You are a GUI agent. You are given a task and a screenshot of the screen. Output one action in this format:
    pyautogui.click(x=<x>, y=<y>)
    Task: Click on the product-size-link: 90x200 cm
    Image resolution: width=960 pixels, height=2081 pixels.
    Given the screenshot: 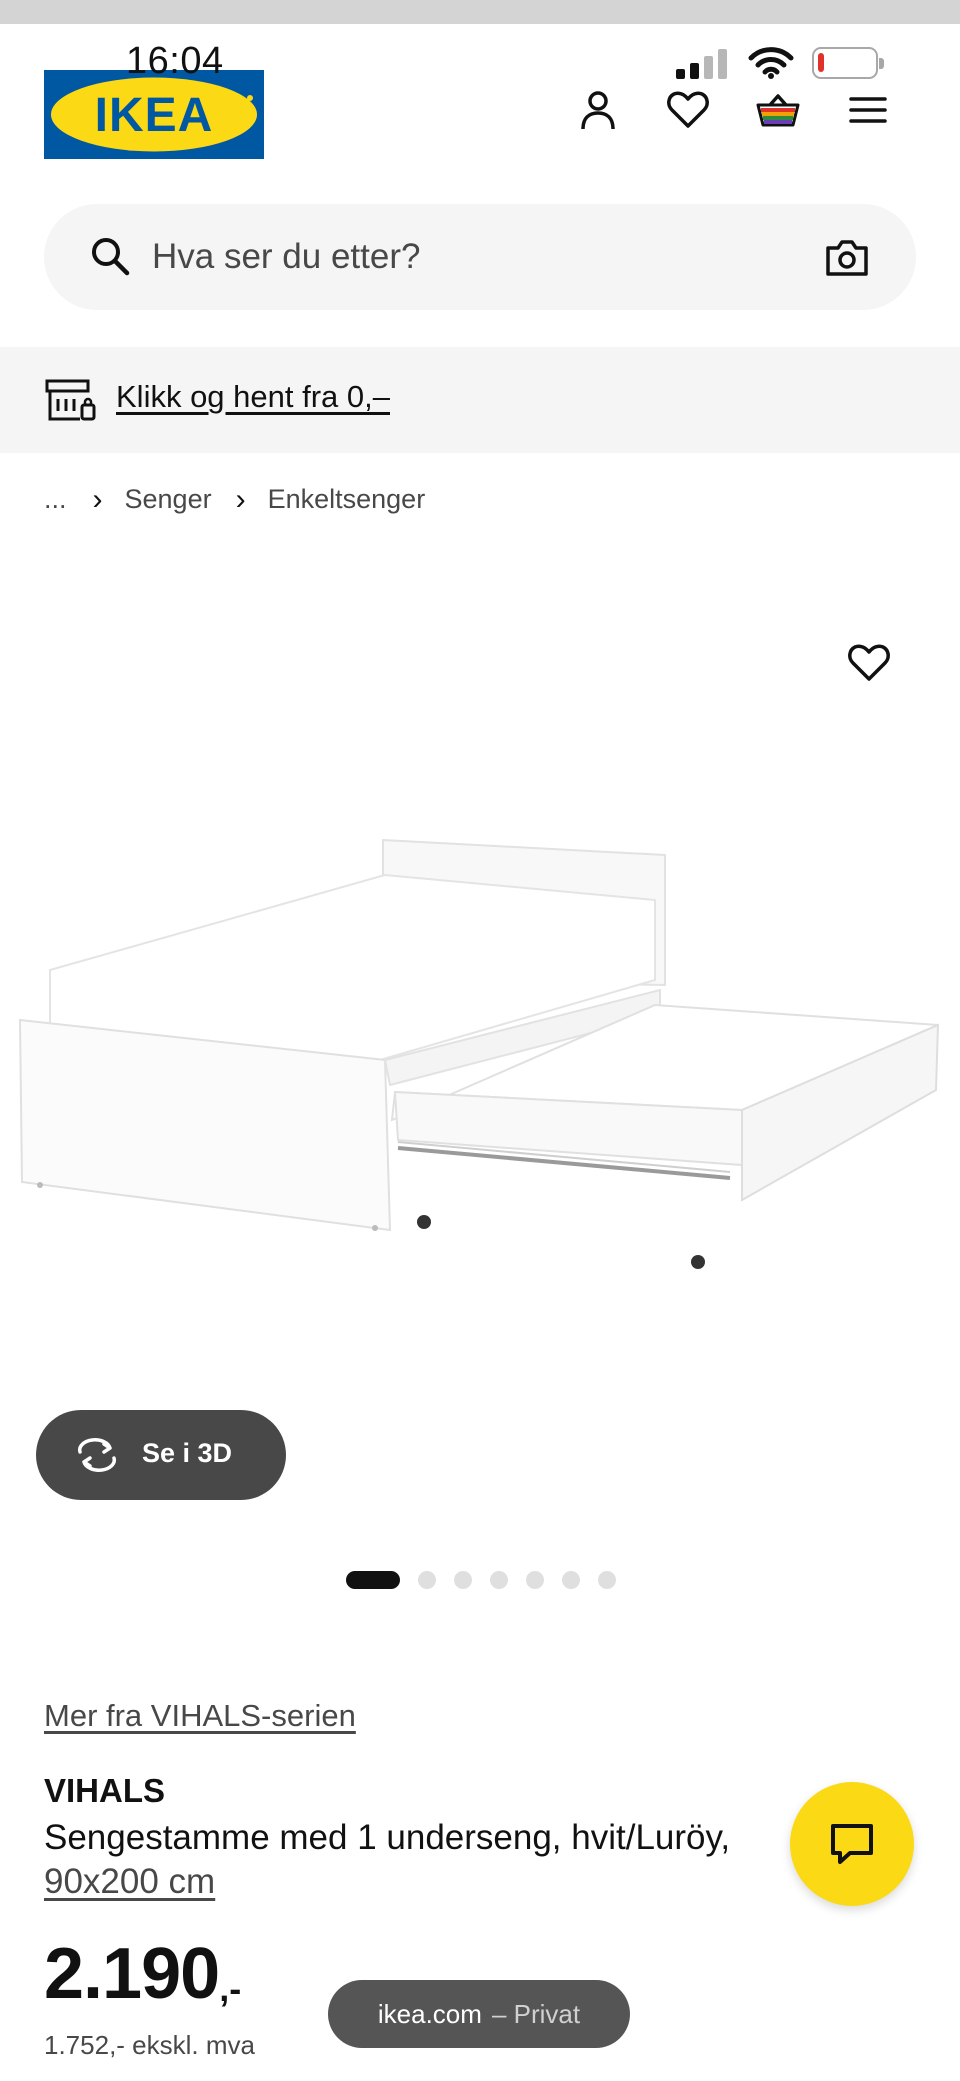 What is the action you would take?
    pyautogui.click(x=129, y=1882)
    